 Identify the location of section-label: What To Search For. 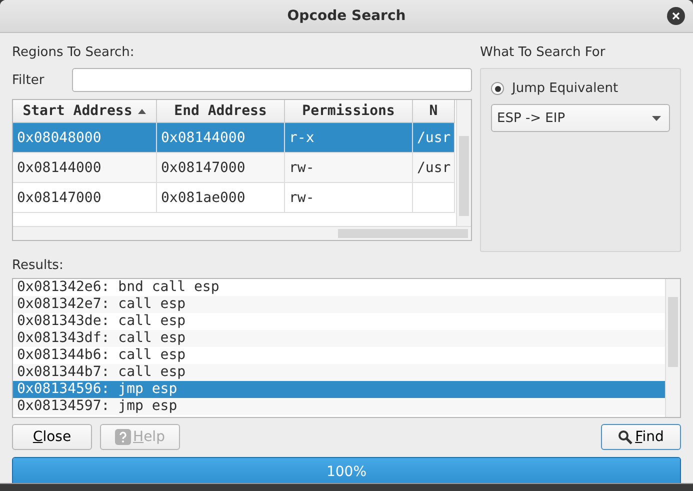
(543, 53).